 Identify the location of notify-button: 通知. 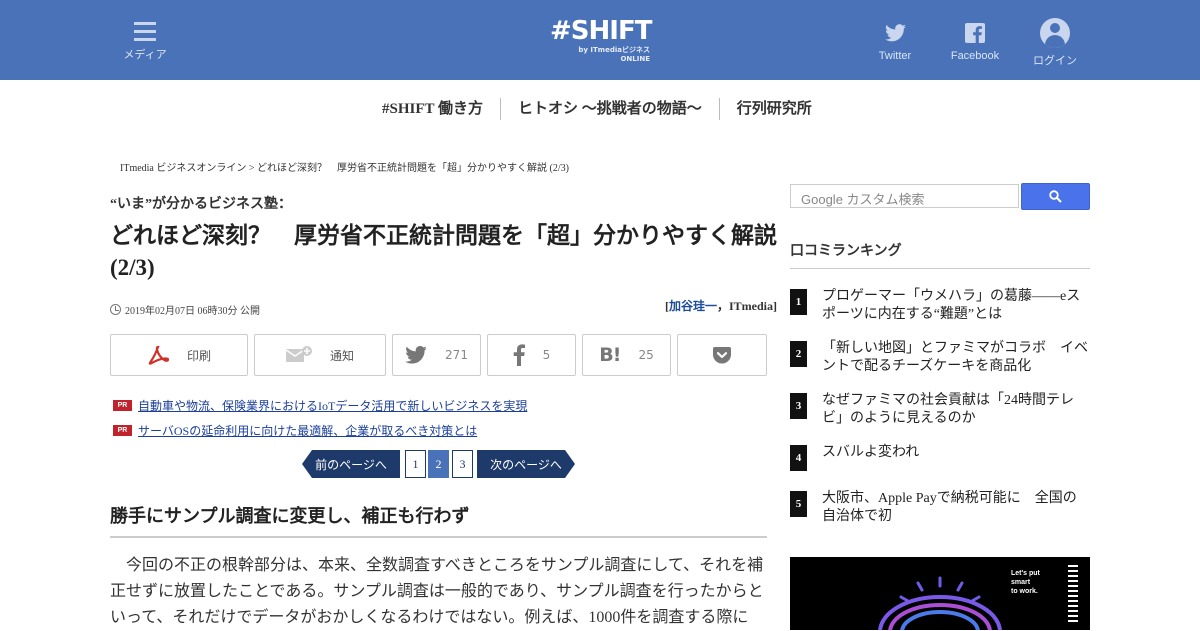
(320, 355).